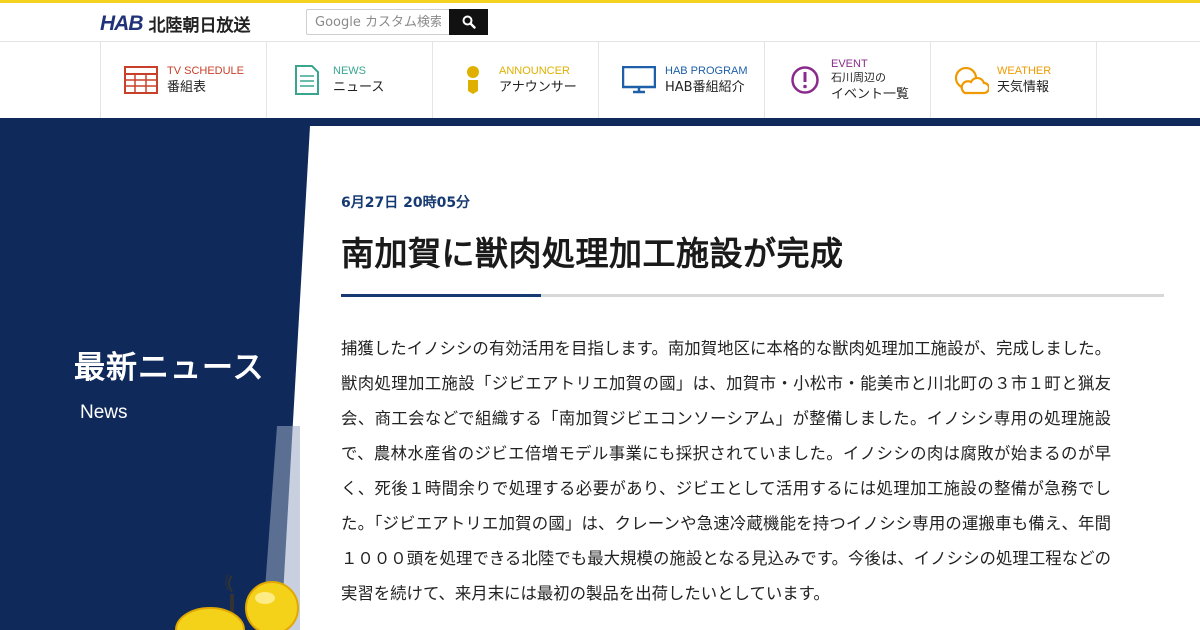 The image size is (1200, 630). I want to click on weather-sun-cloud-icon, so click(971, 80).